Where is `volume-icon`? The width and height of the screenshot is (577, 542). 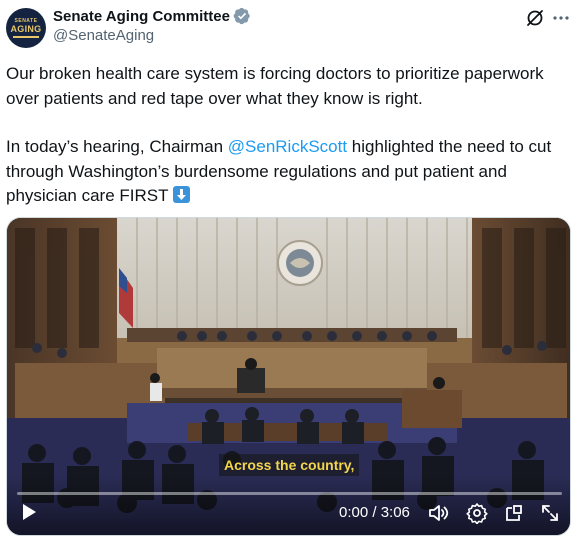
volume-icon is located at coordinates (438, 513).